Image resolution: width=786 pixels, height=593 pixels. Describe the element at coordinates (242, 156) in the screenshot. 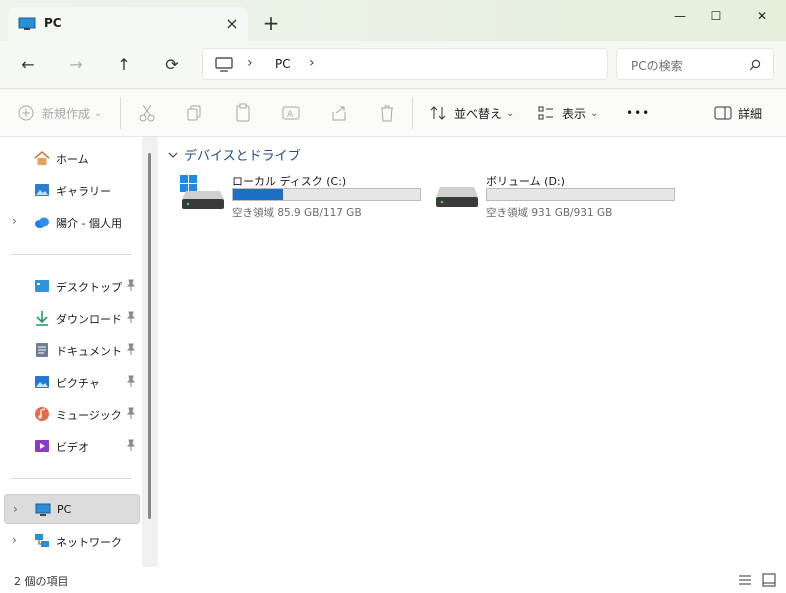

I see `group-title: デバイスとドライブ` at that location.